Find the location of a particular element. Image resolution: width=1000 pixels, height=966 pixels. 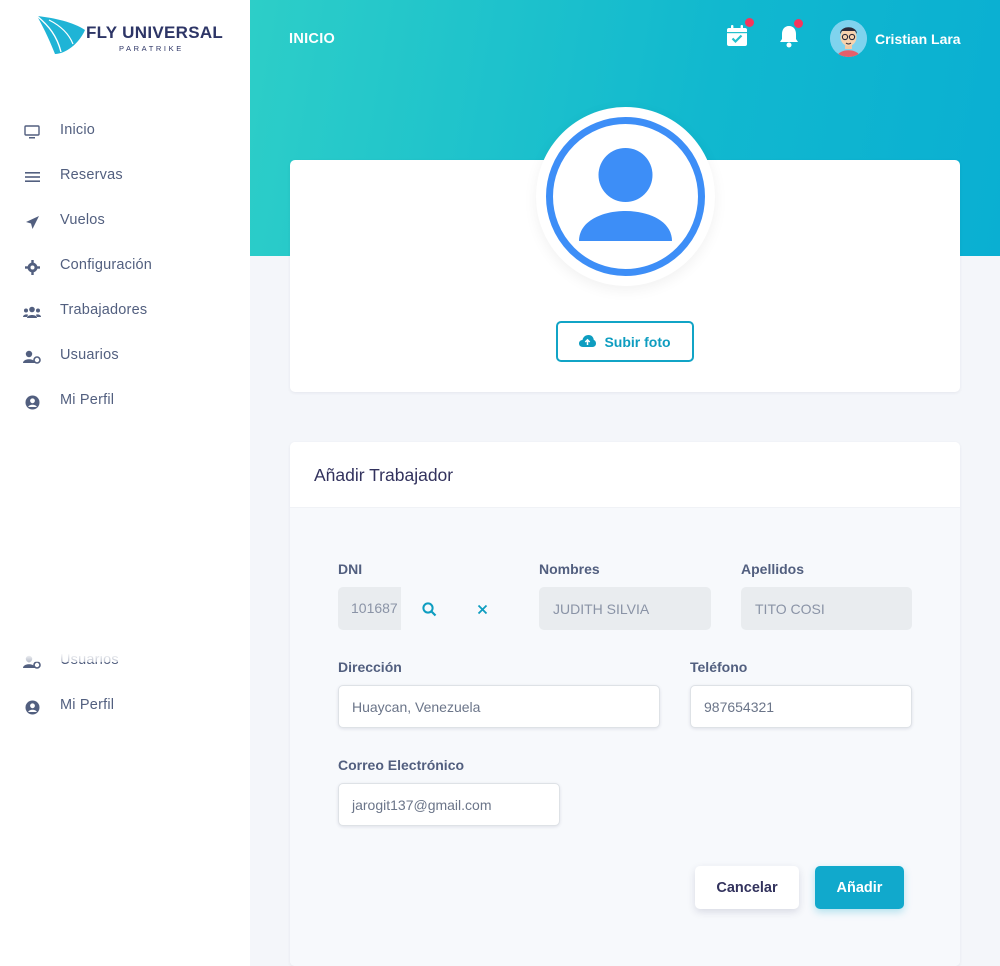

user-name: Cristian Lara is located at coordinates (918, 39).